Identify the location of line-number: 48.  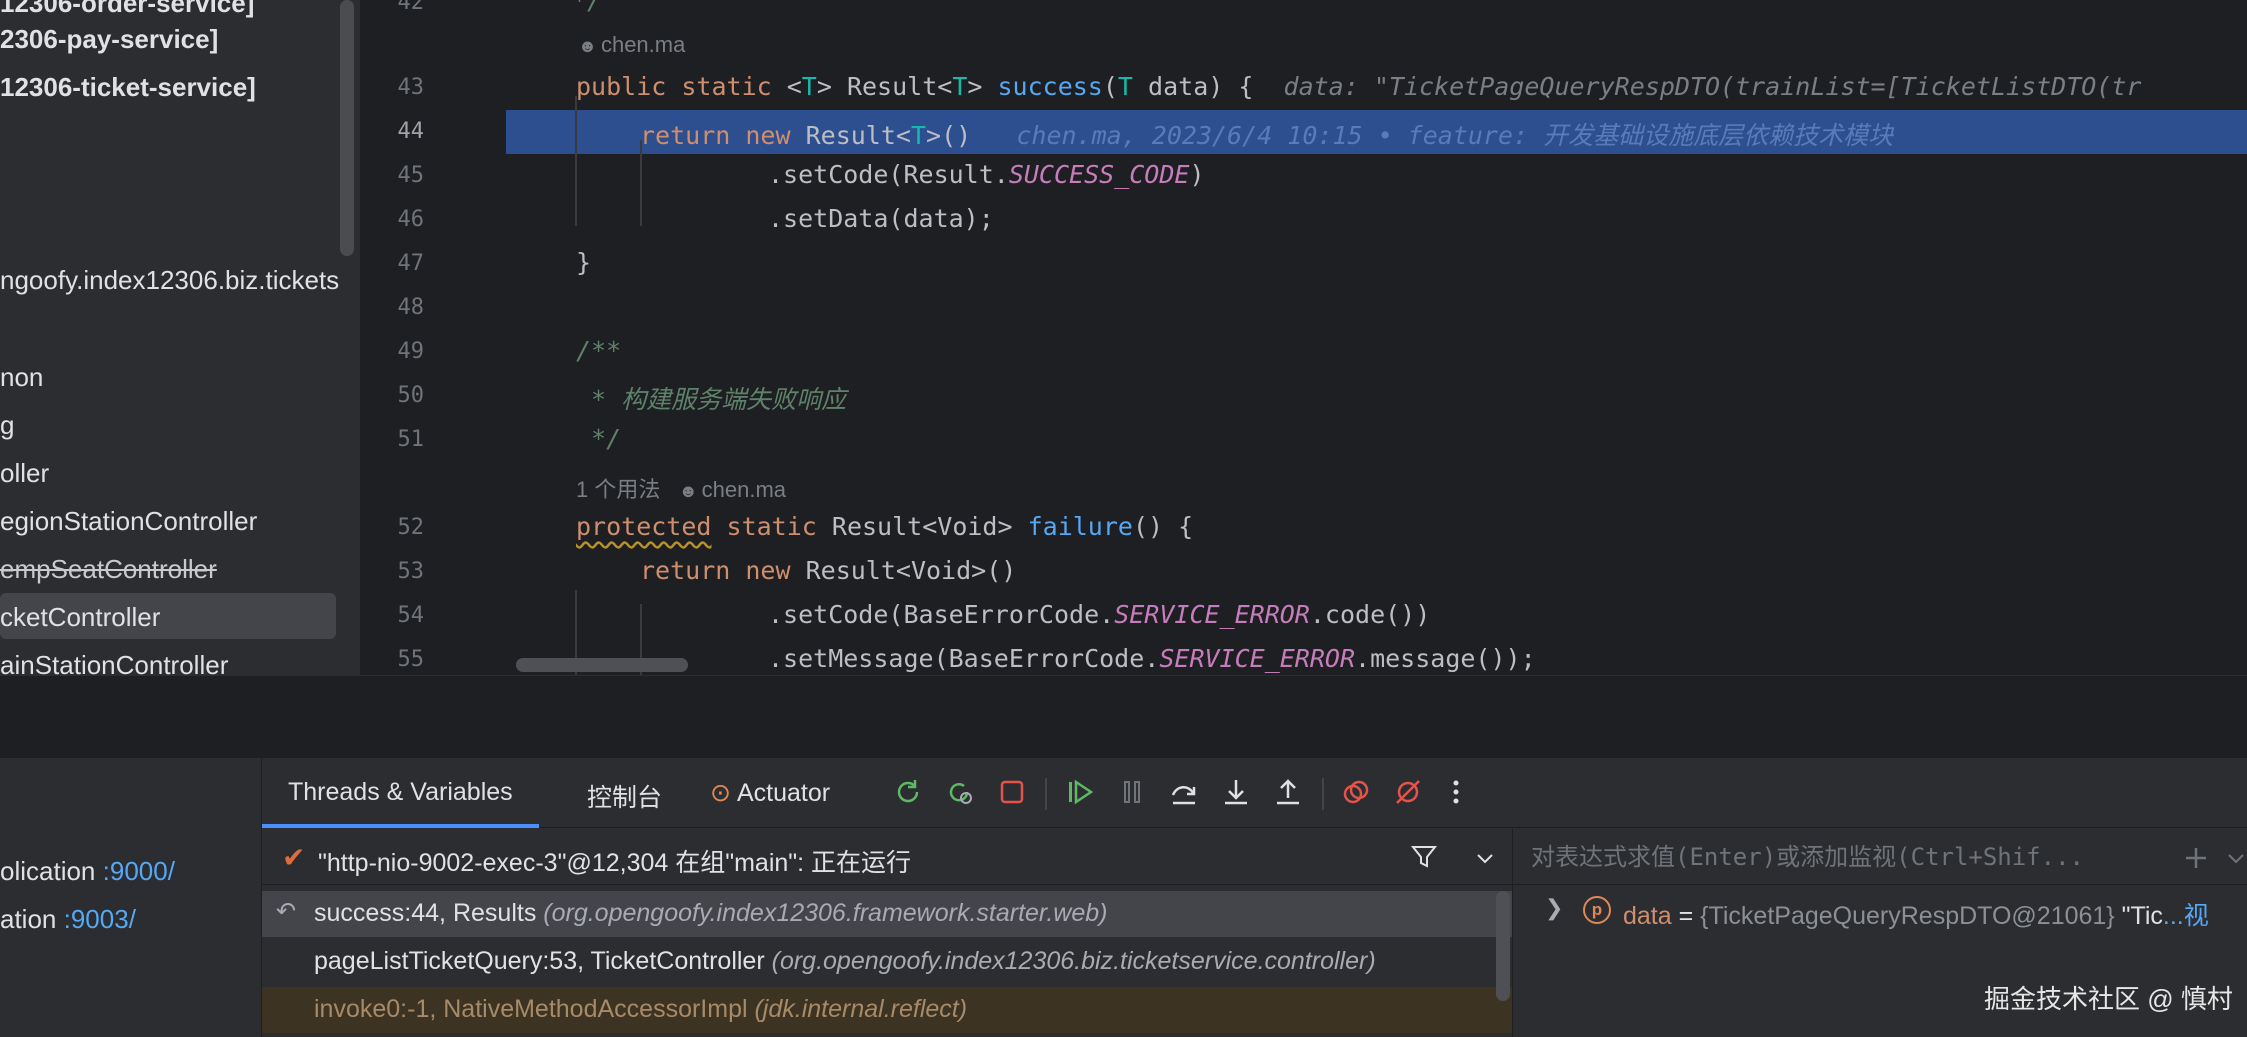
(411, 307).